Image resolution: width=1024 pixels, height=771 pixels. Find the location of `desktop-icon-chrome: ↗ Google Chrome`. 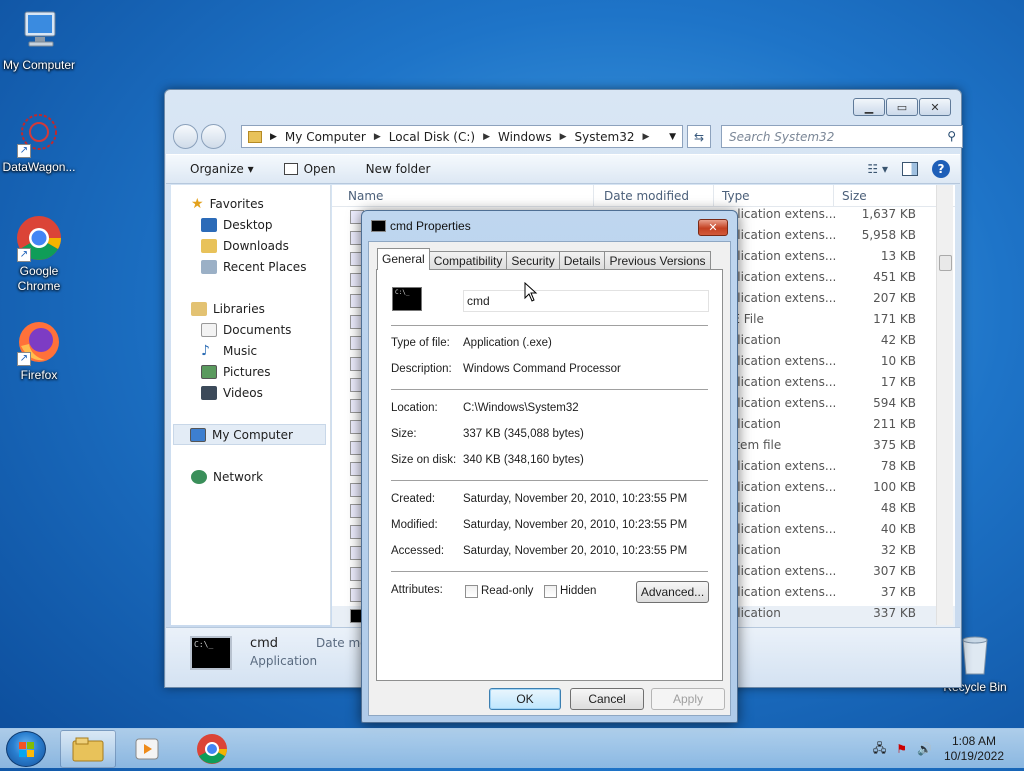

desktop-icon-chrome: ↗ Google Chrome is located at coordinates (40, 254).